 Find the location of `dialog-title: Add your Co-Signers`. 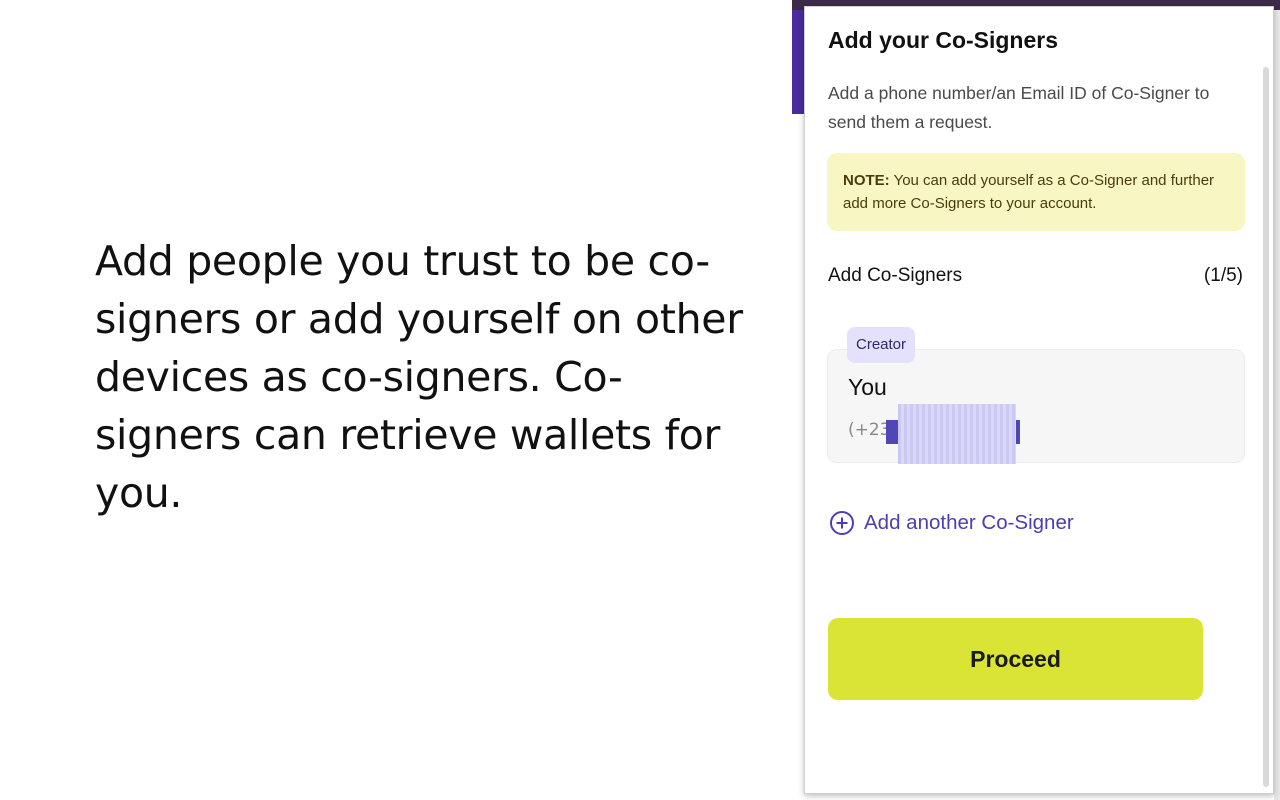

dialog-title: Add your Co-Signers is located at coordinates (943, 40).